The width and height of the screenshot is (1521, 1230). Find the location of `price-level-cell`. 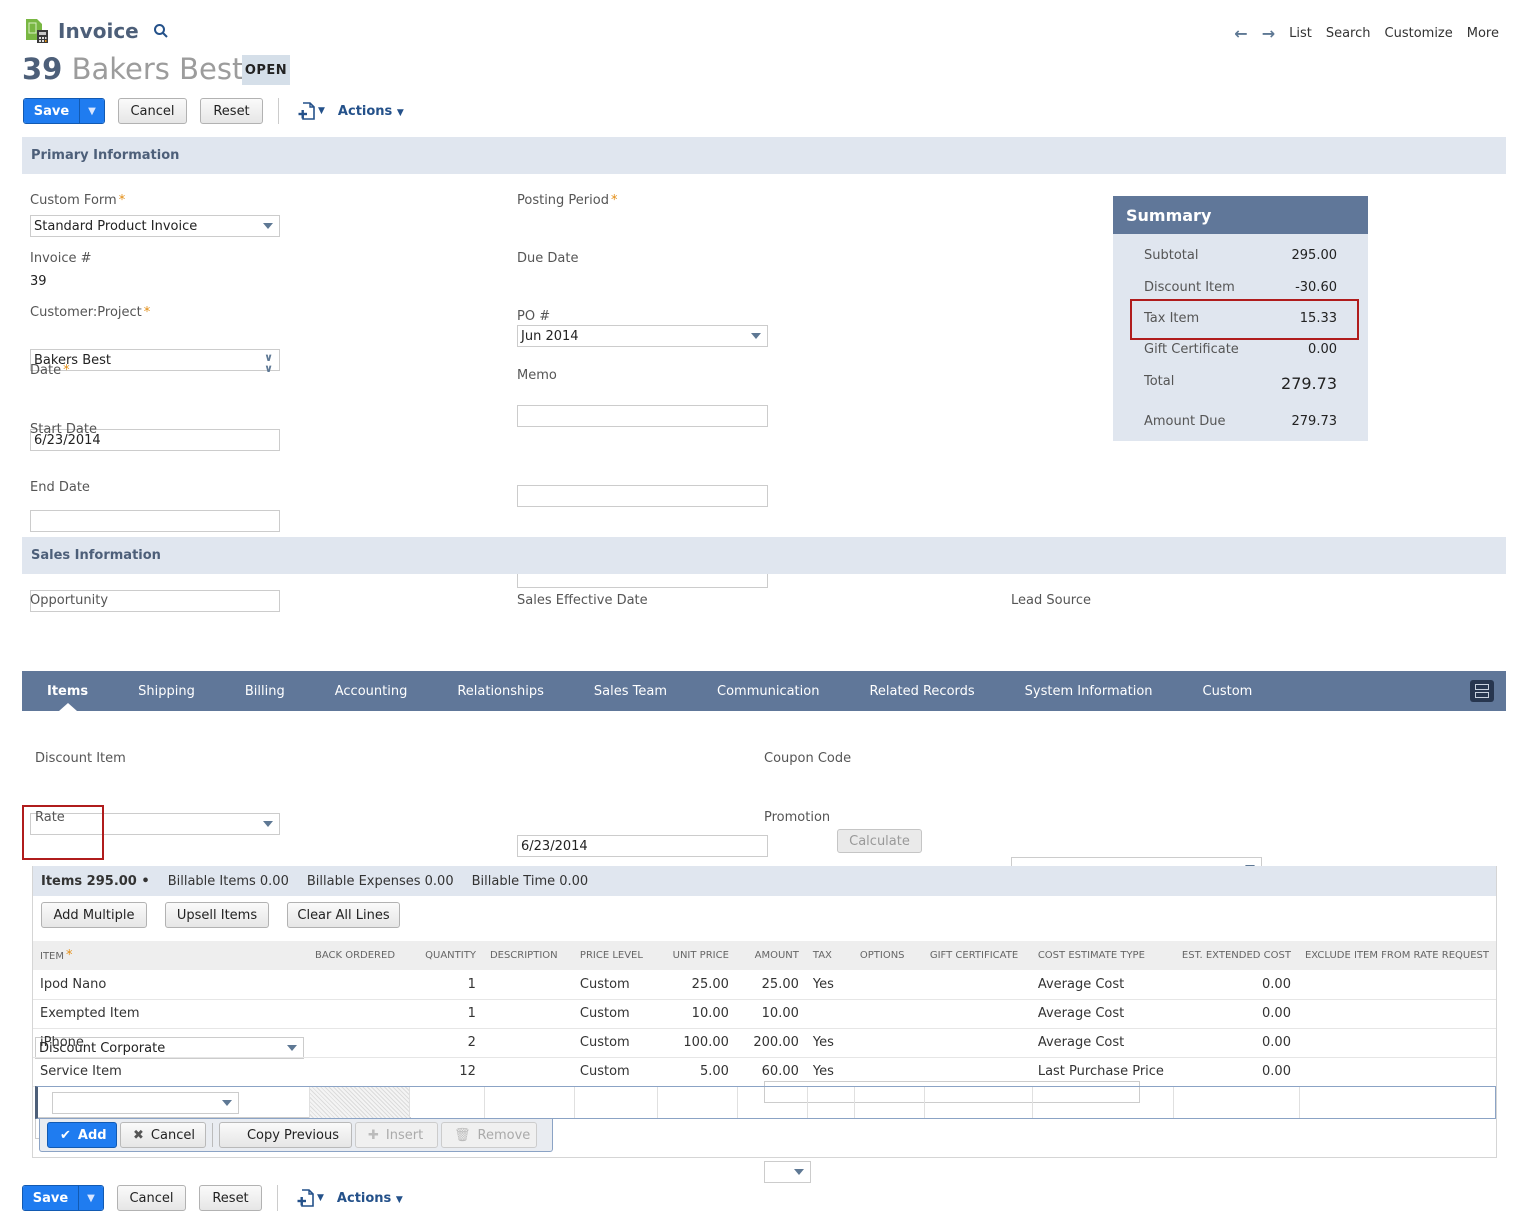

price-level-cell is located at coordinates (616, 1102).